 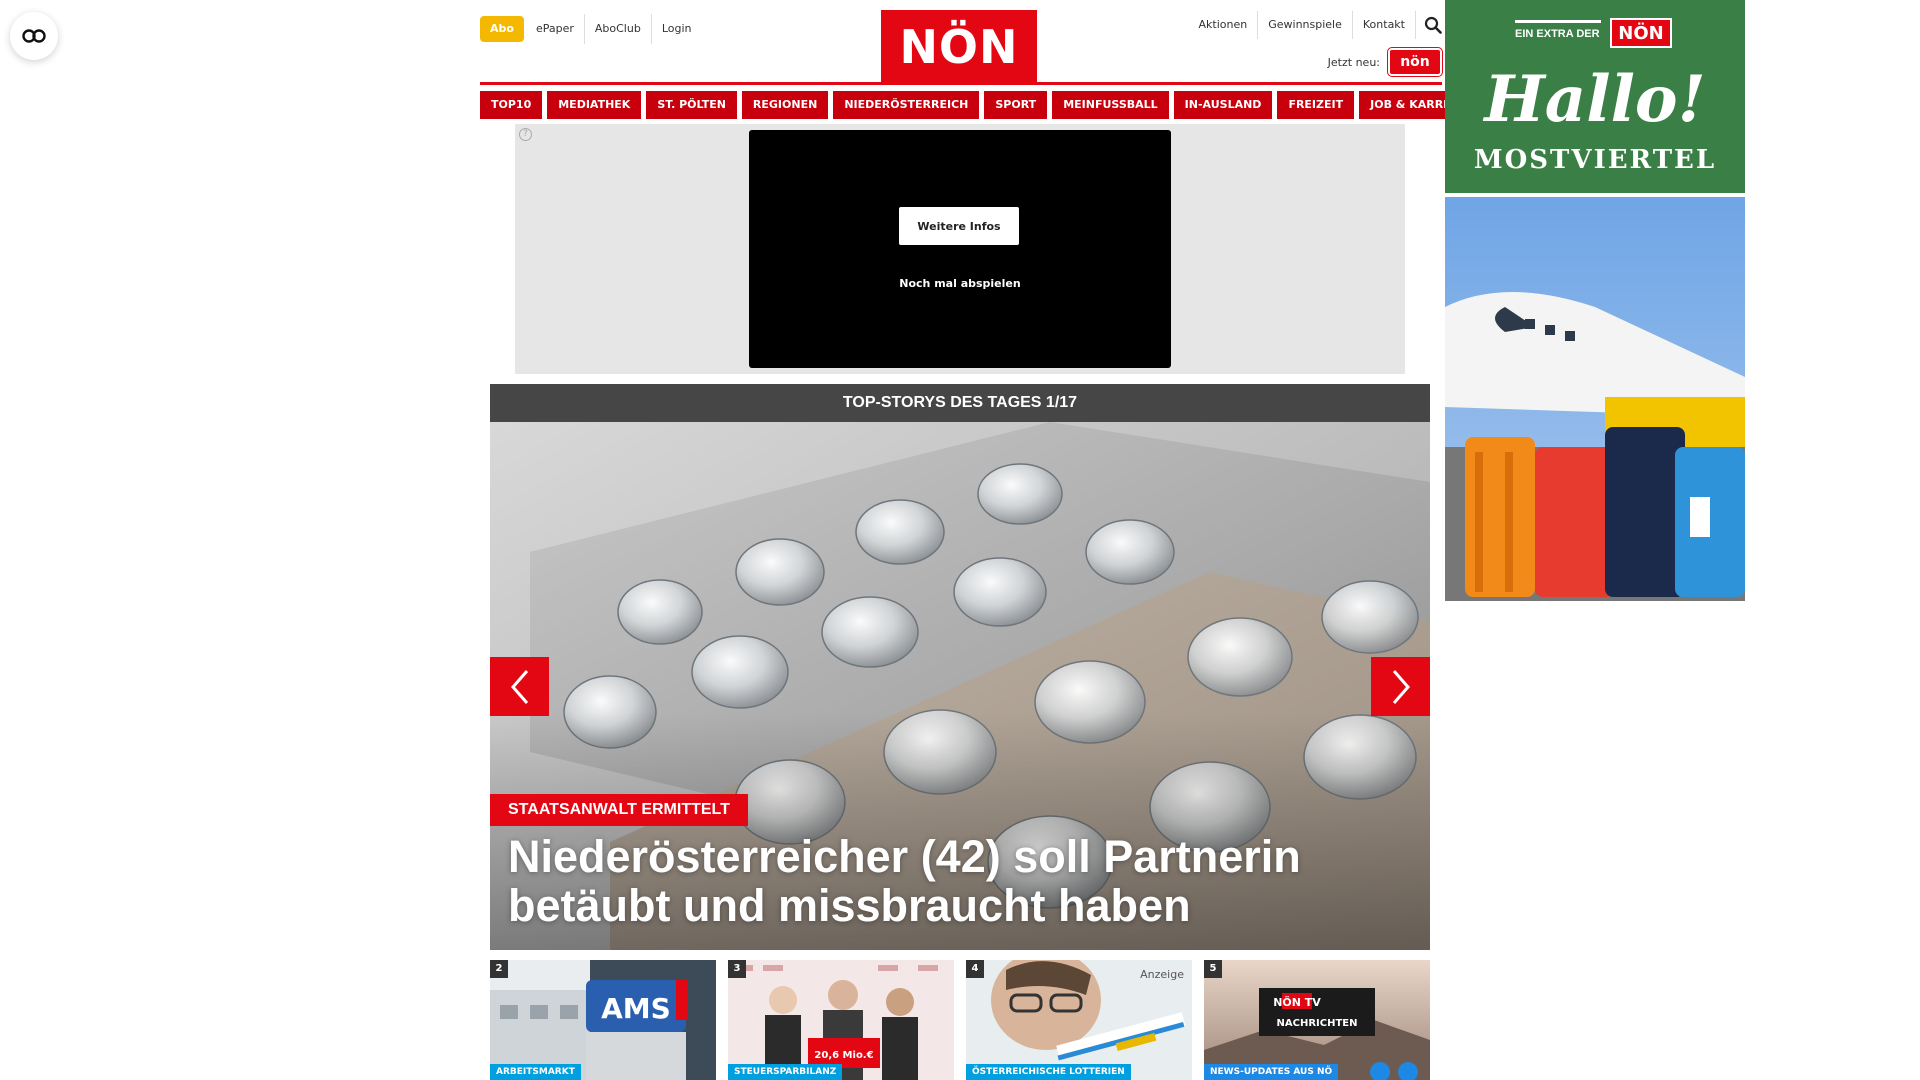 I want to click on nav-item-niederoesterreich: NIEDERÖSTERREICH, so click(x=906, y=105).